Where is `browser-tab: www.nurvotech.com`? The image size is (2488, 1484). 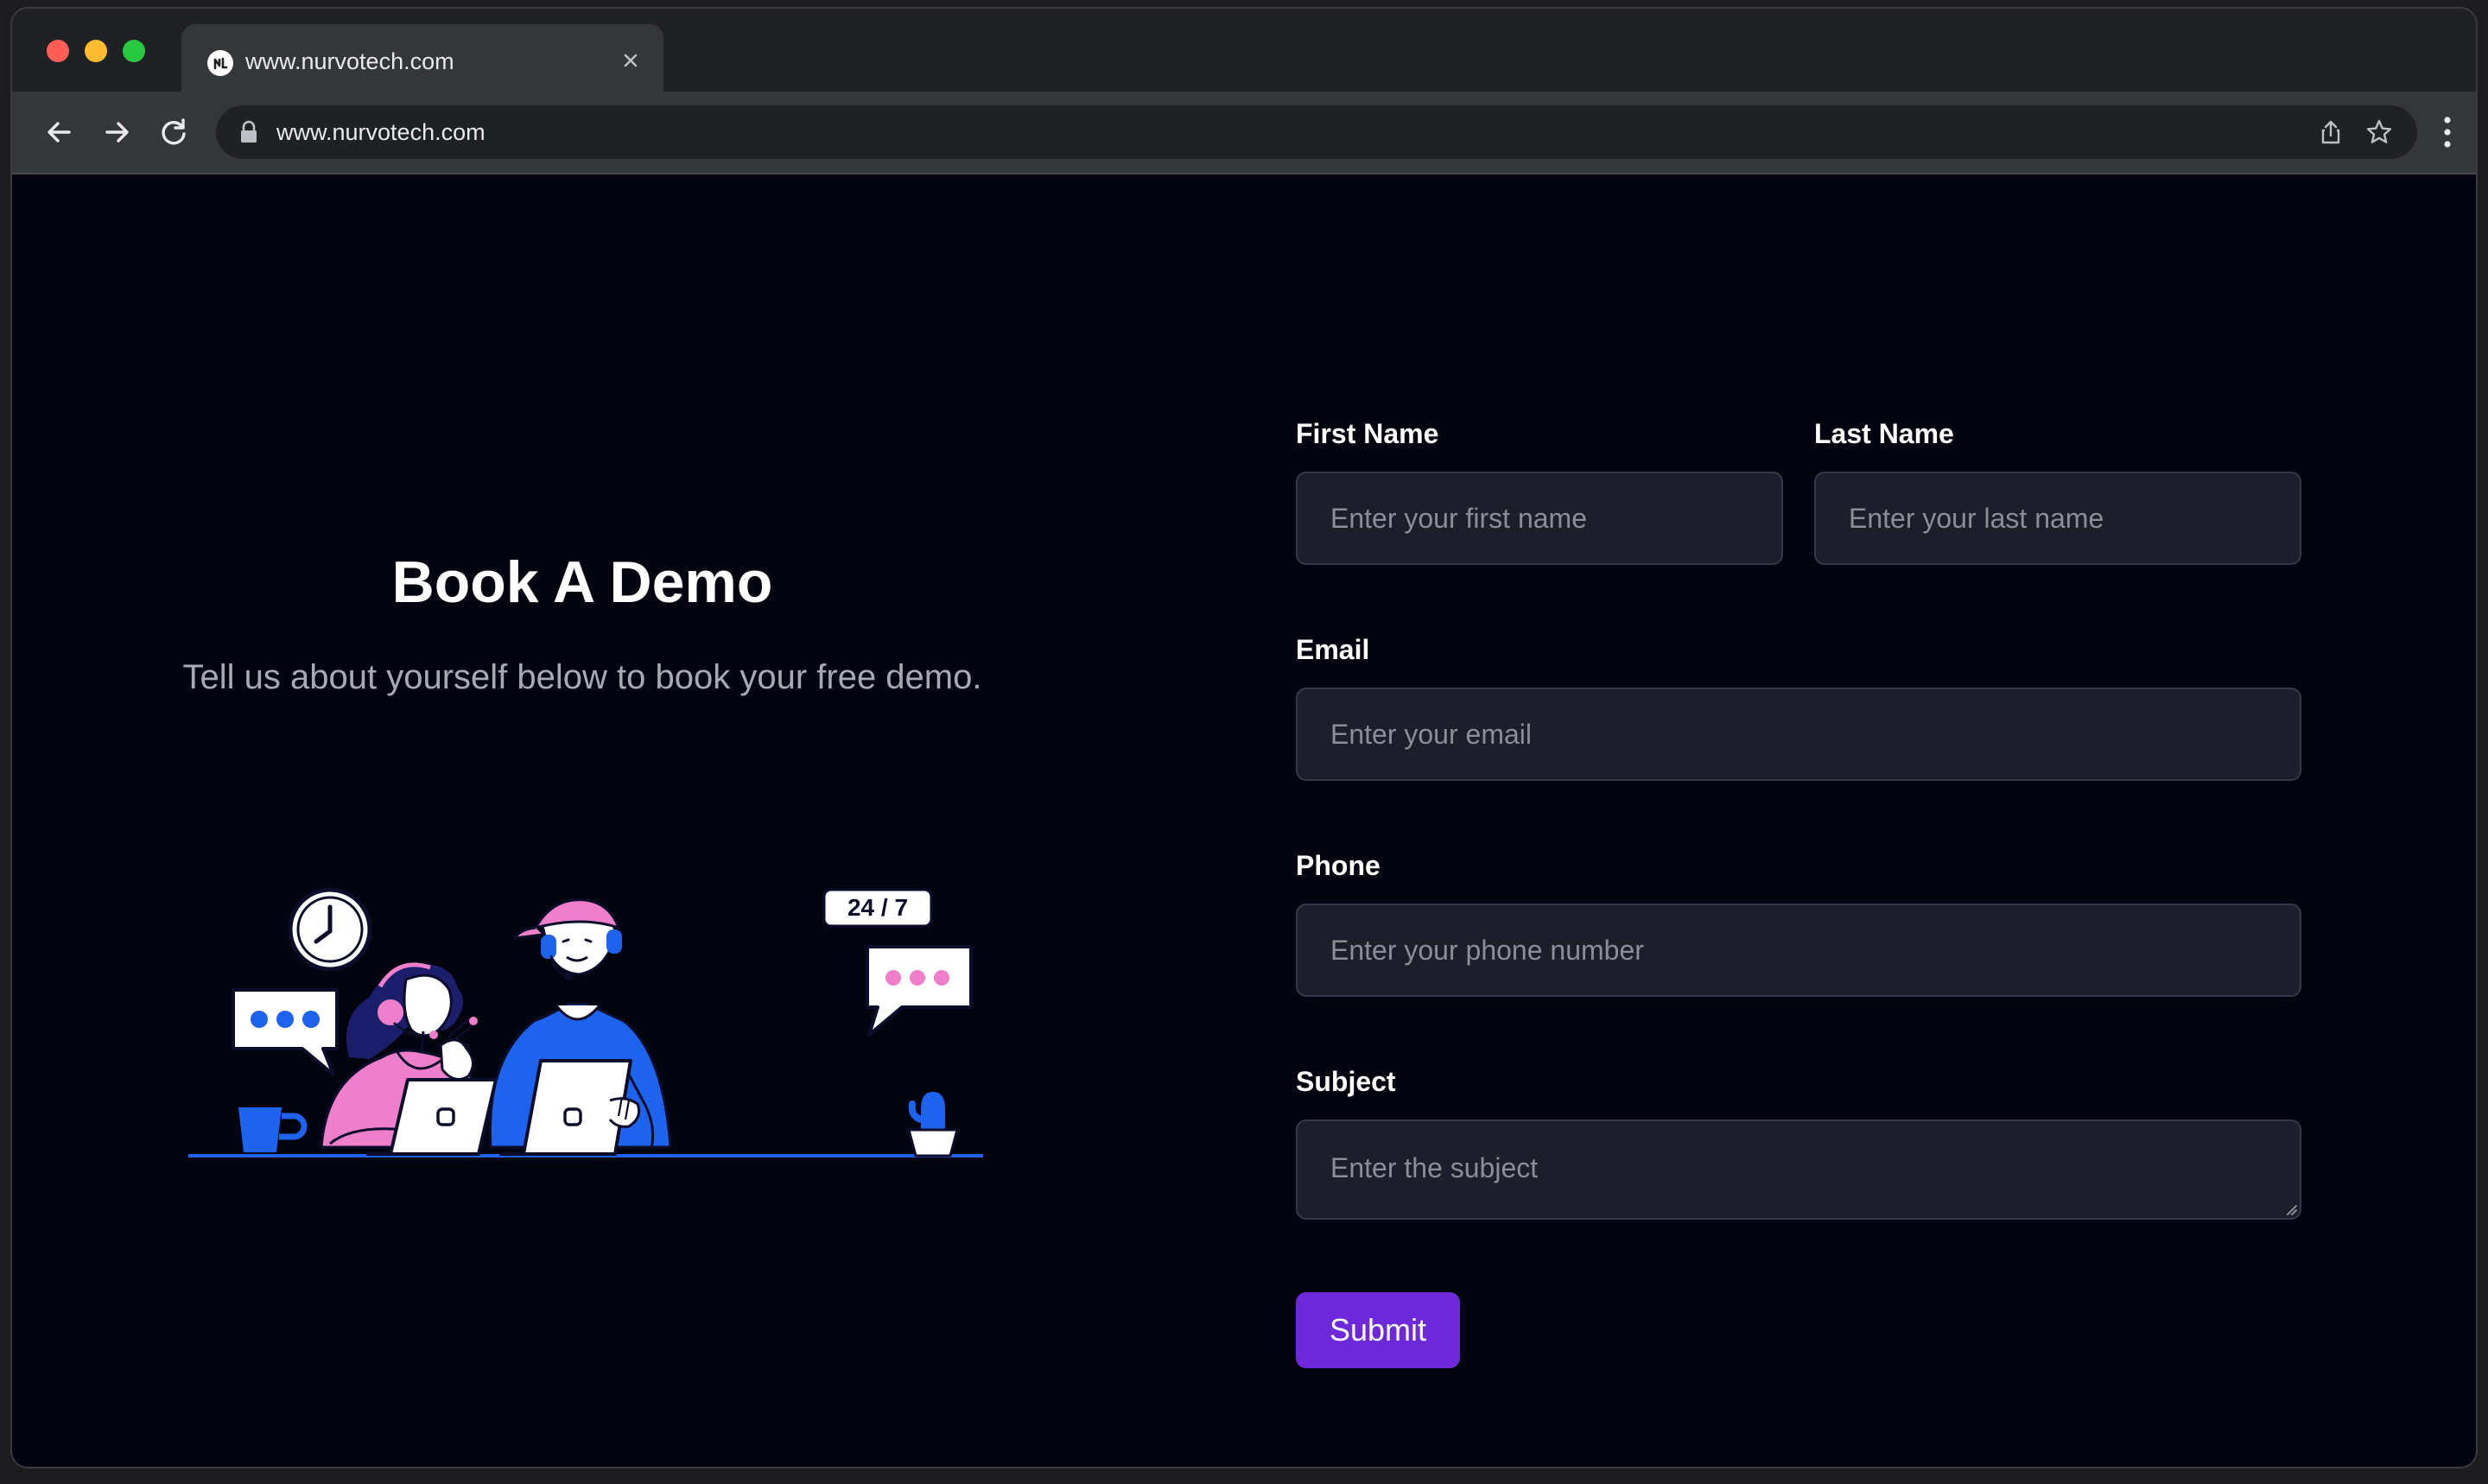
browser-tab: www.nurvotech.com is located at coordinates (422, 58).